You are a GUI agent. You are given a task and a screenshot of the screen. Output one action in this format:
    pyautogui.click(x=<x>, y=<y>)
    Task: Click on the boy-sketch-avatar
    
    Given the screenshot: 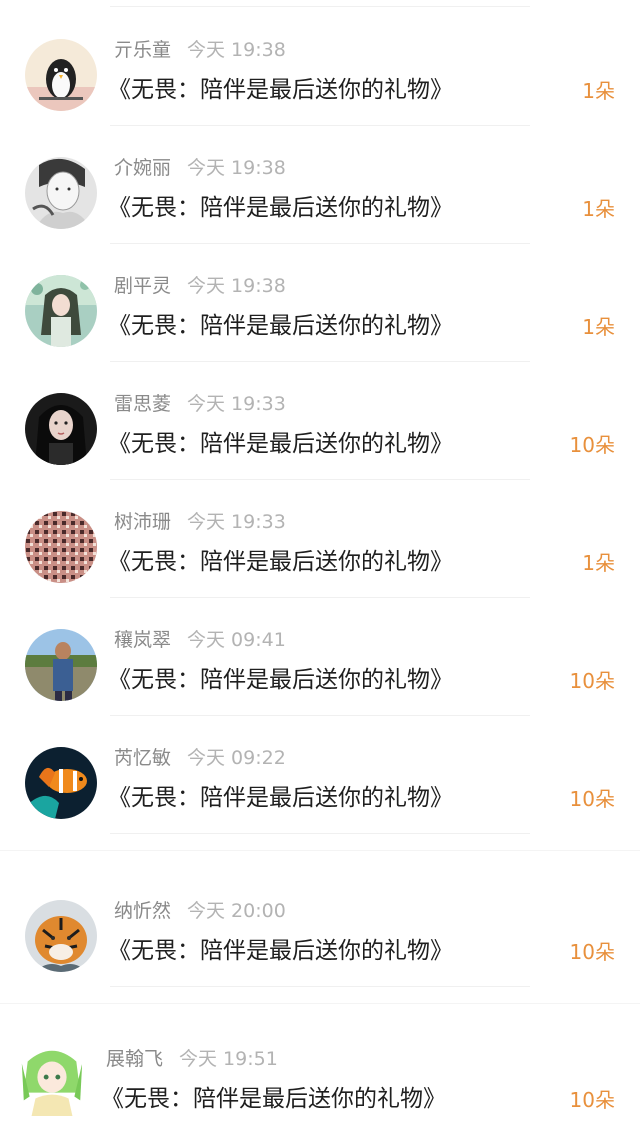 What is the action you would take?
    pyautogui.click(x=61, y=193)
    